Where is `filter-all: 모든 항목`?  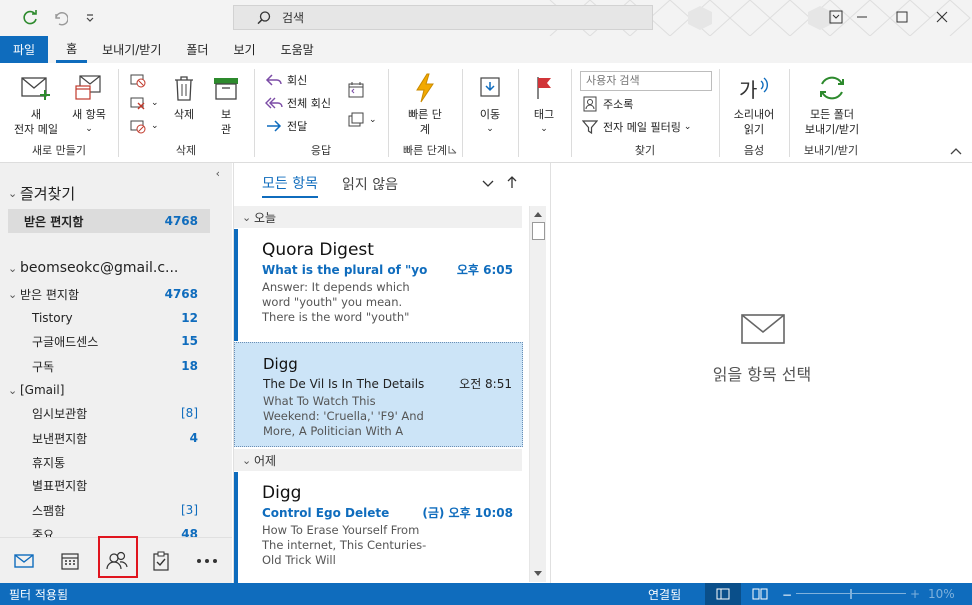 filter-all: 모든 항목 is located at coordinates (290, 184).